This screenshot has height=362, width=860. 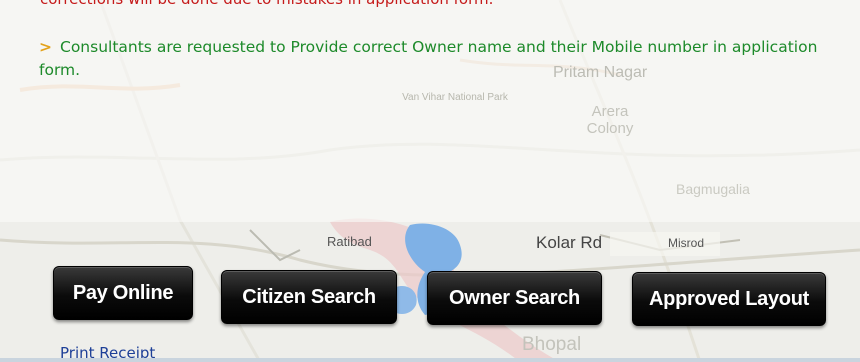 I want to click on map-label-van-vihar: Van Vihar National Park, so click(x=455, y=97).